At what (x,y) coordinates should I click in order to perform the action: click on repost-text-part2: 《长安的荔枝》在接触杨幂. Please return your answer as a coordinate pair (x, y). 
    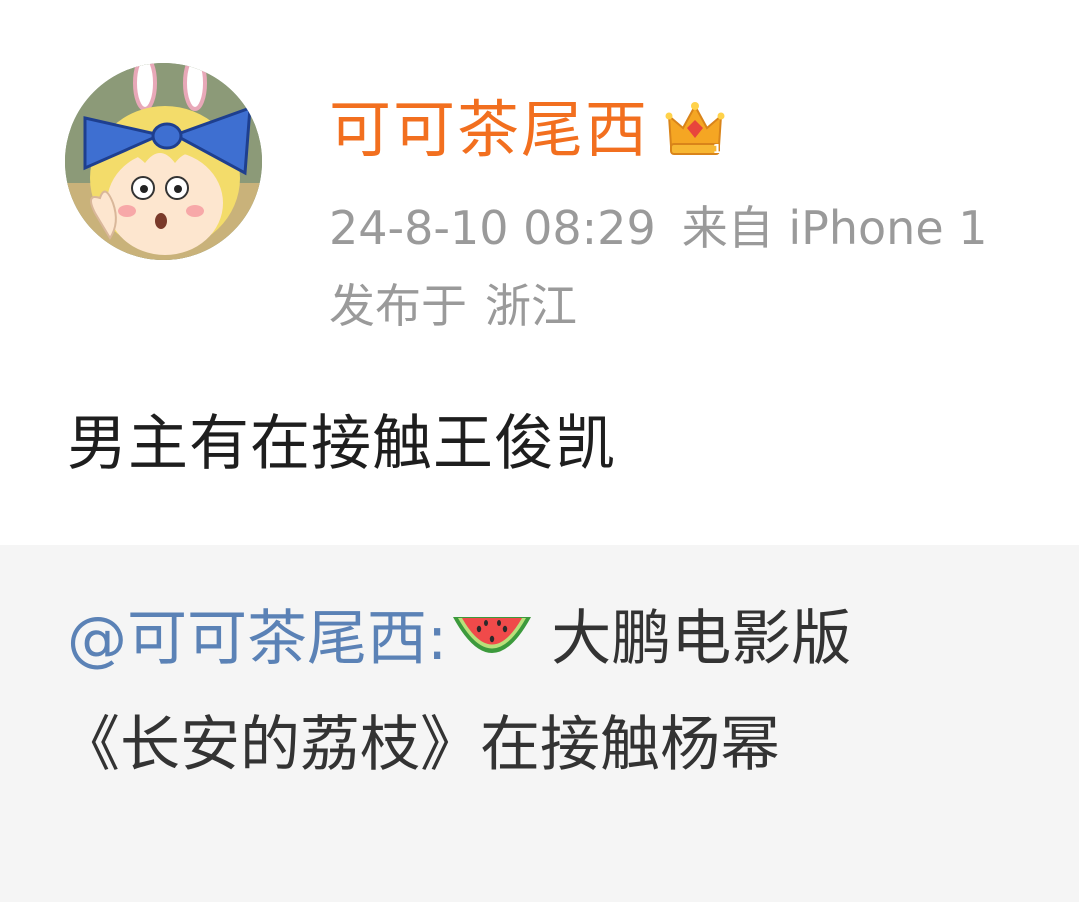
    Looking at the image, I should click on (420, 745).